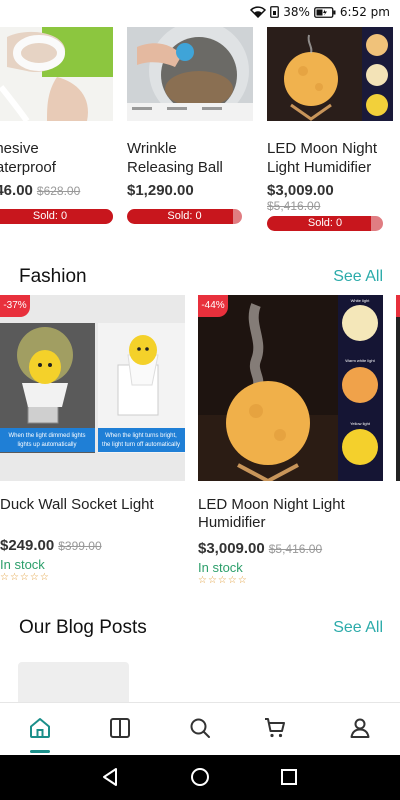 The height and width of the screenshot is (800, 400). Describe the element at coordinates (275, 12) in the screenshot. I see `sim-icon` at that location.